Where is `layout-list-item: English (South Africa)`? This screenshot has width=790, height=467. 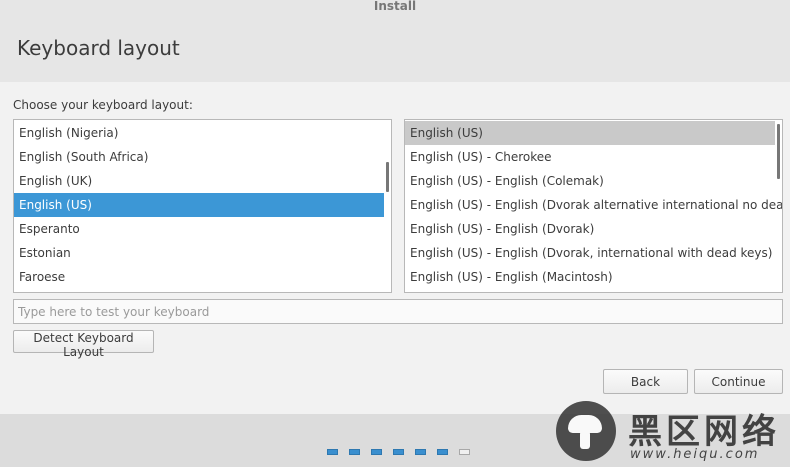
layout-list-item: English (South Africa) is located at coordinates (199, 157).